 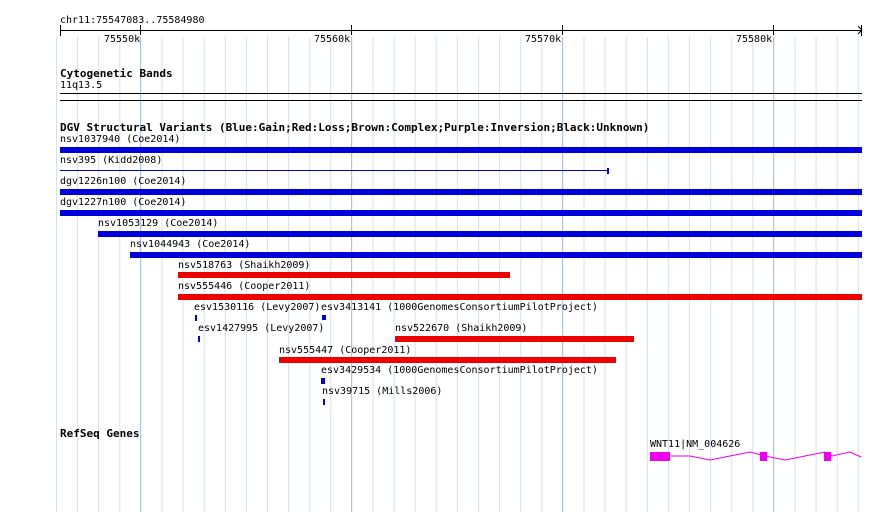 What do you see at coordinates (754, 39) in the screenshot?
I see `ruler-tick-label: 75580k` at bounding box center [754, 39].